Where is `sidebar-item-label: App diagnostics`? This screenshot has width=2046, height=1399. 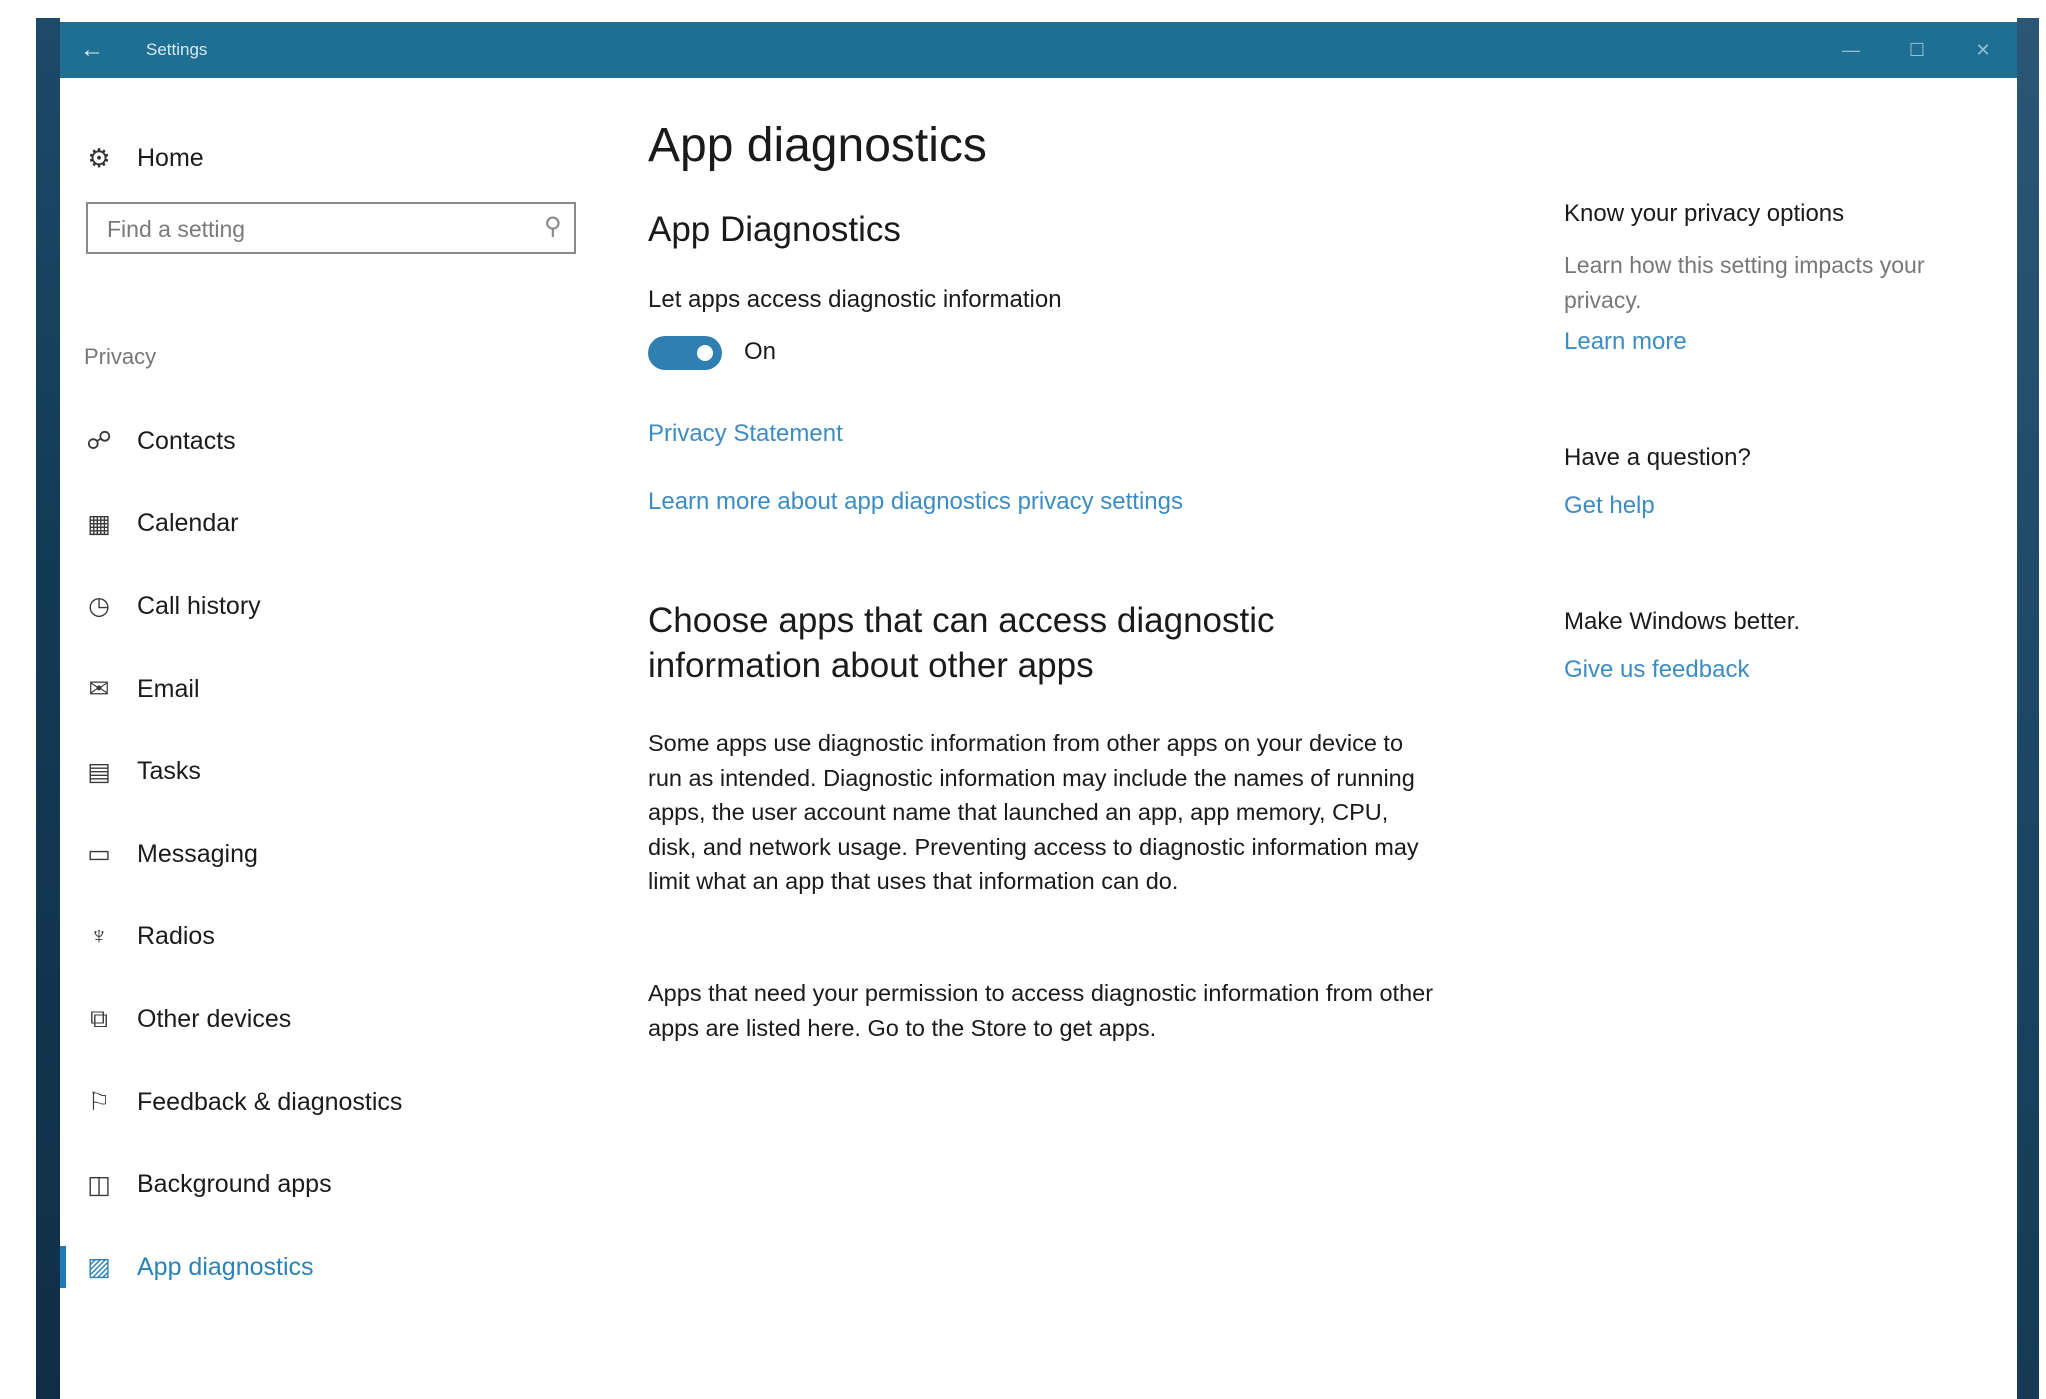 sidebar-item-label: App diagnostics is located at coordinates (225, 1266).